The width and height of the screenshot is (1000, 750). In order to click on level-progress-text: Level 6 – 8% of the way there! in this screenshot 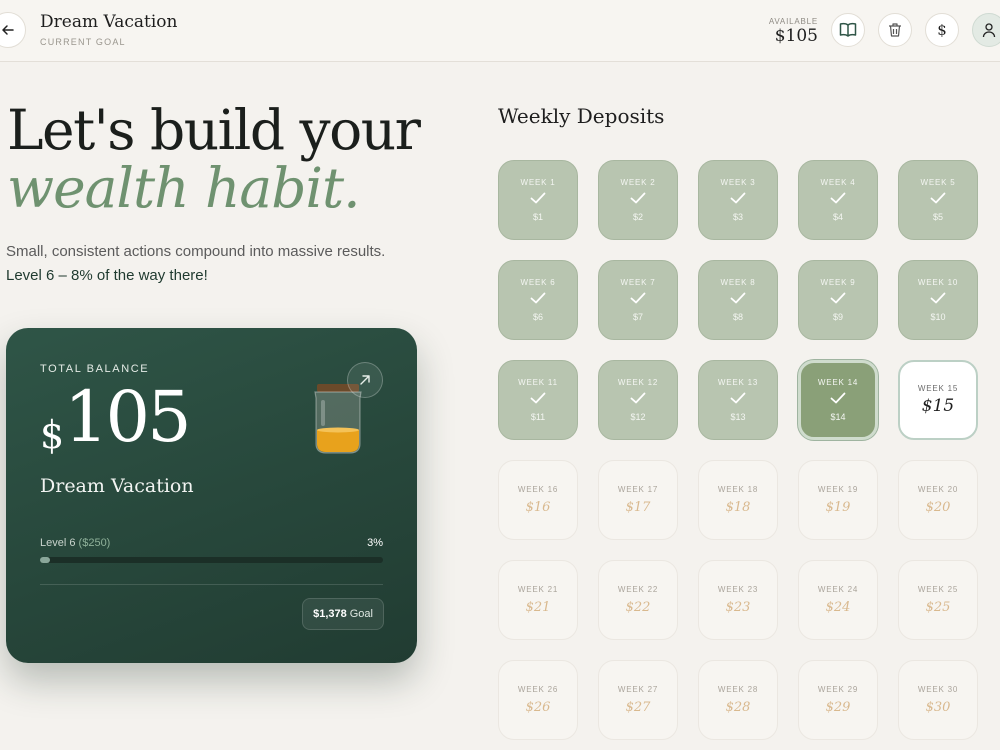, I will do `click(107, 275)`.